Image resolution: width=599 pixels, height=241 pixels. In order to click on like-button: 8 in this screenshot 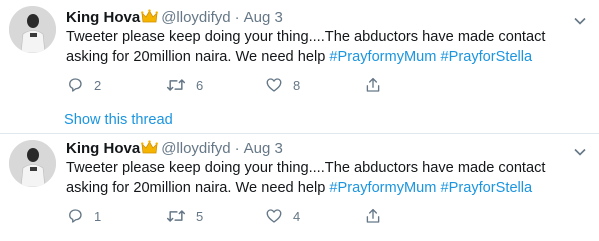, I will do `click(282, 85)`.